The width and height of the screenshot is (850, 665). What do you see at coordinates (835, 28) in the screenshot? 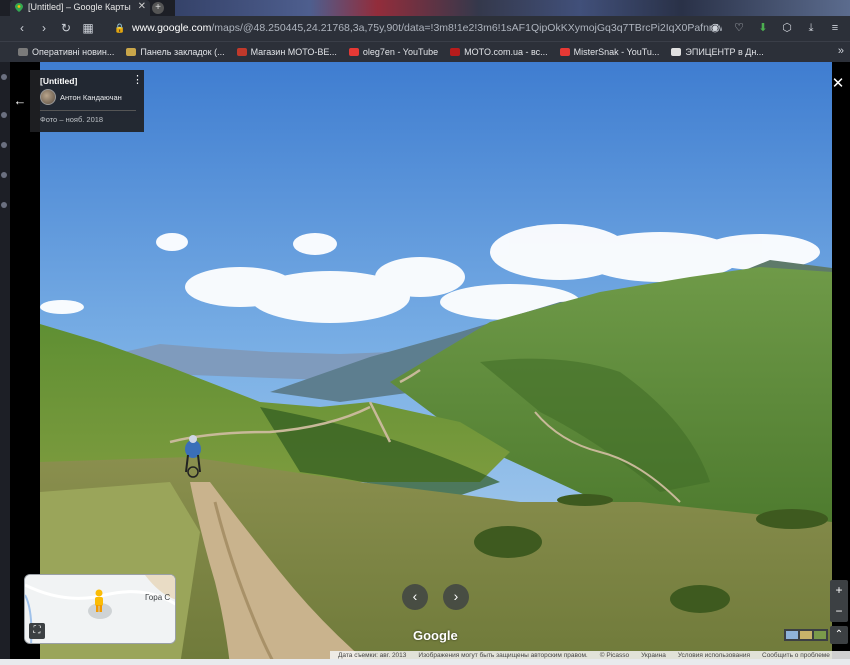
I see `menu-icon: ≡` at bounding box center [835, 28].